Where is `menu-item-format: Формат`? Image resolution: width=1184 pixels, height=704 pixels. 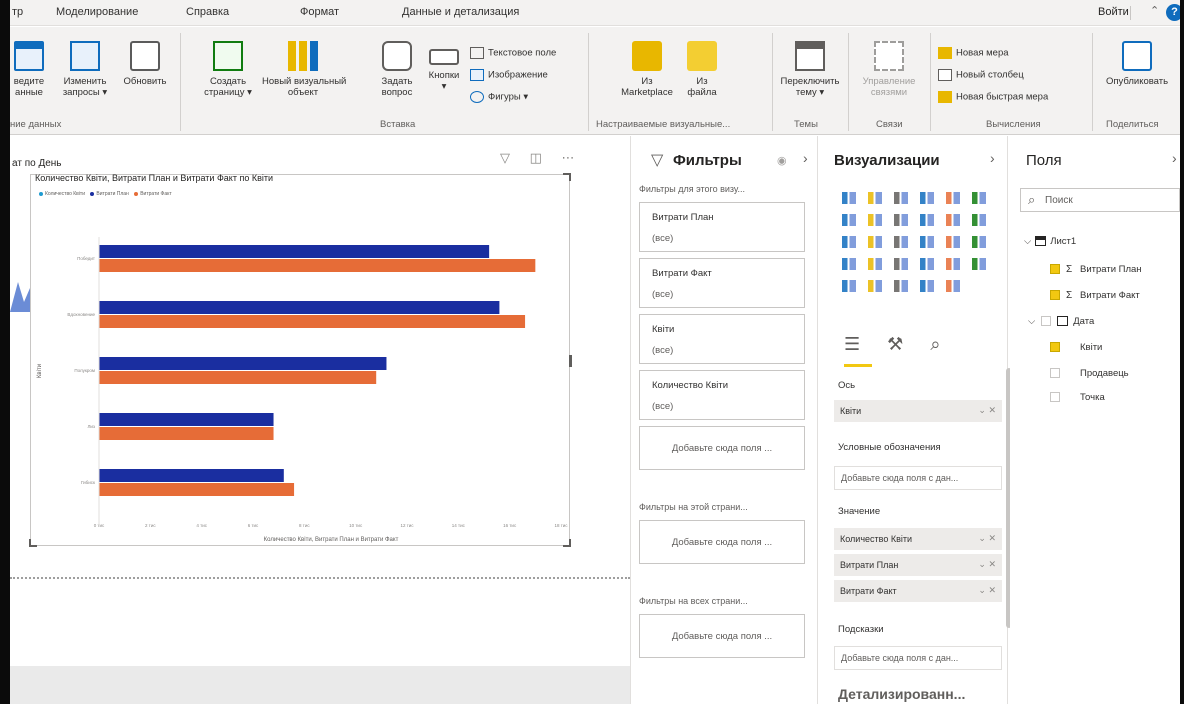 menu-item-format: Формат is located at coordinates (319, 12).